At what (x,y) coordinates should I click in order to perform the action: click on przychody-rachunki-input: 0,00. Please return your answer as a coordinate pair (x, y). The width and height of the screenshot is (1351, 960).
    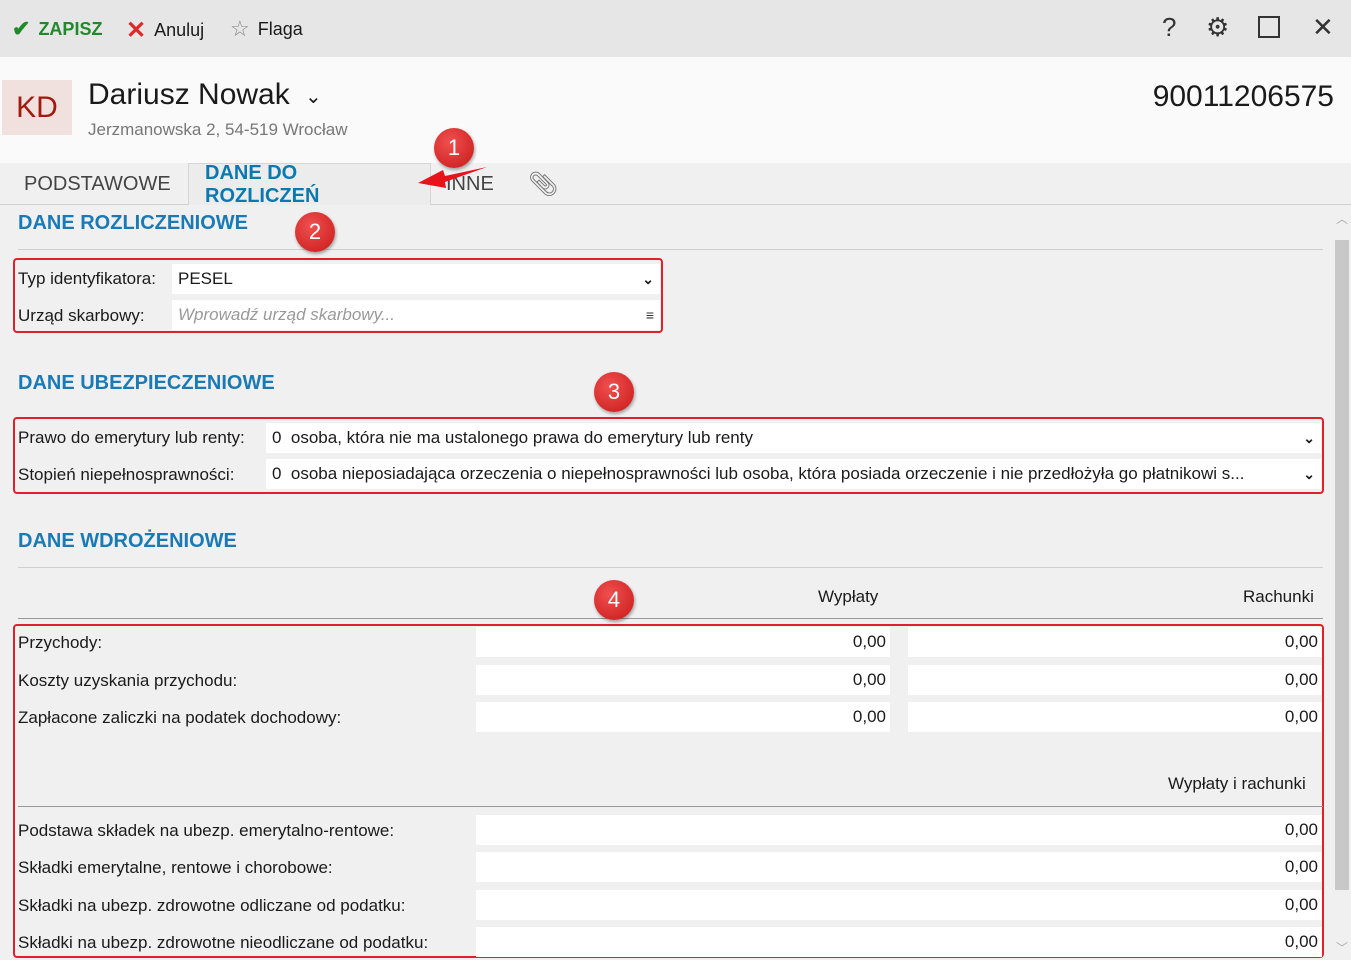
    Looking at the image, I should click on (1115, 642).